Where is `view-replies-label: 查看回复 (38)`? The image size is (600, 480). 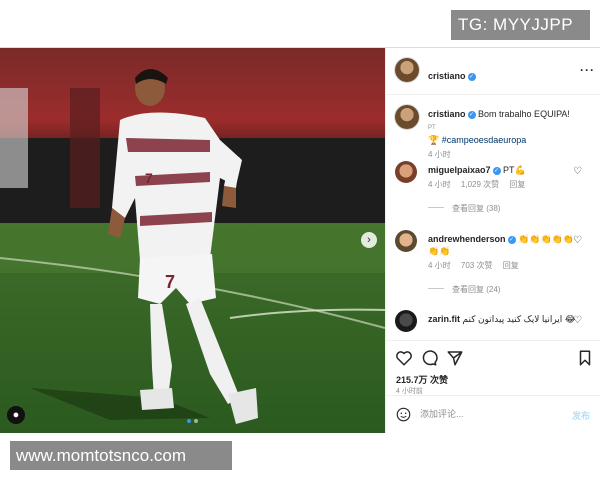 view-replies-label: 查看回复 (38) is located at coordinates (476, 208).